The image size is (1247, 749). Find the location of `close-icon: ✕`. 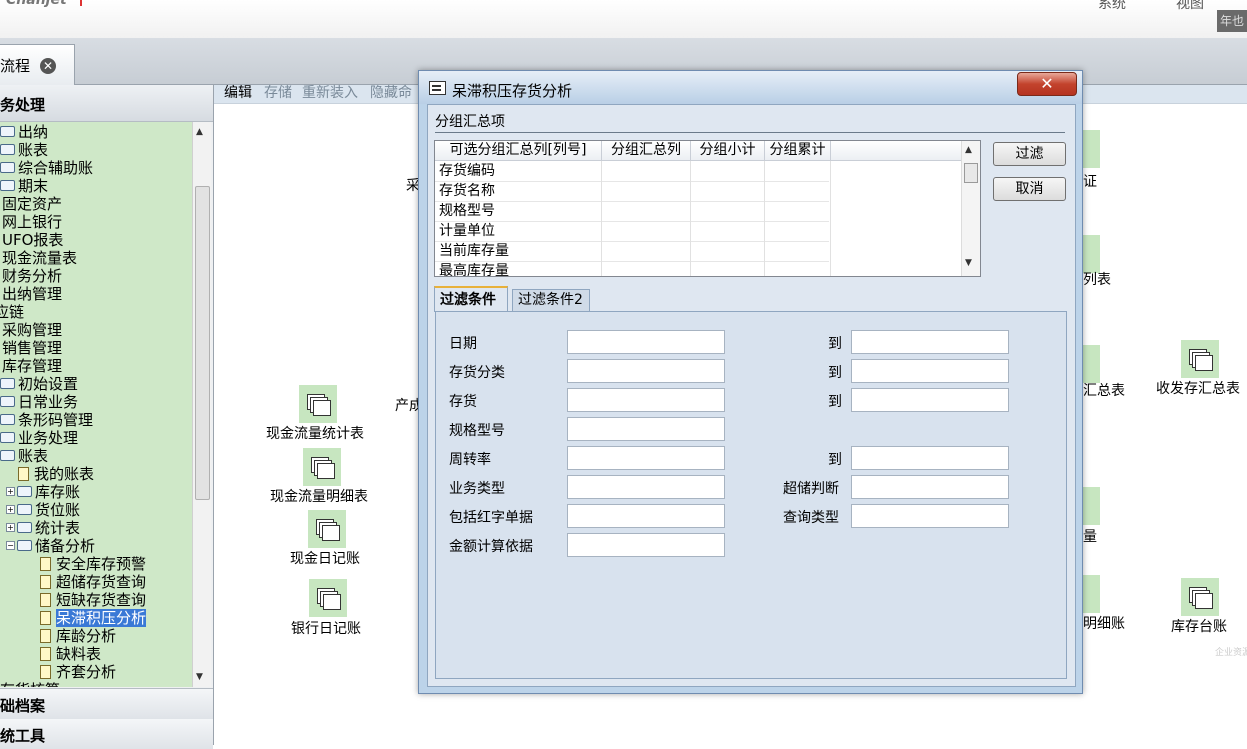

close-icon: ✕ is located at coordinates (48, 66).